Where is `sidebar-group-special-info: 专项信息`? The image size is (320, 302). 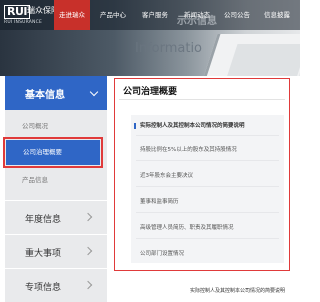 sidebar-group-special-info: 专项信息 is located at coordinates (56, 285).